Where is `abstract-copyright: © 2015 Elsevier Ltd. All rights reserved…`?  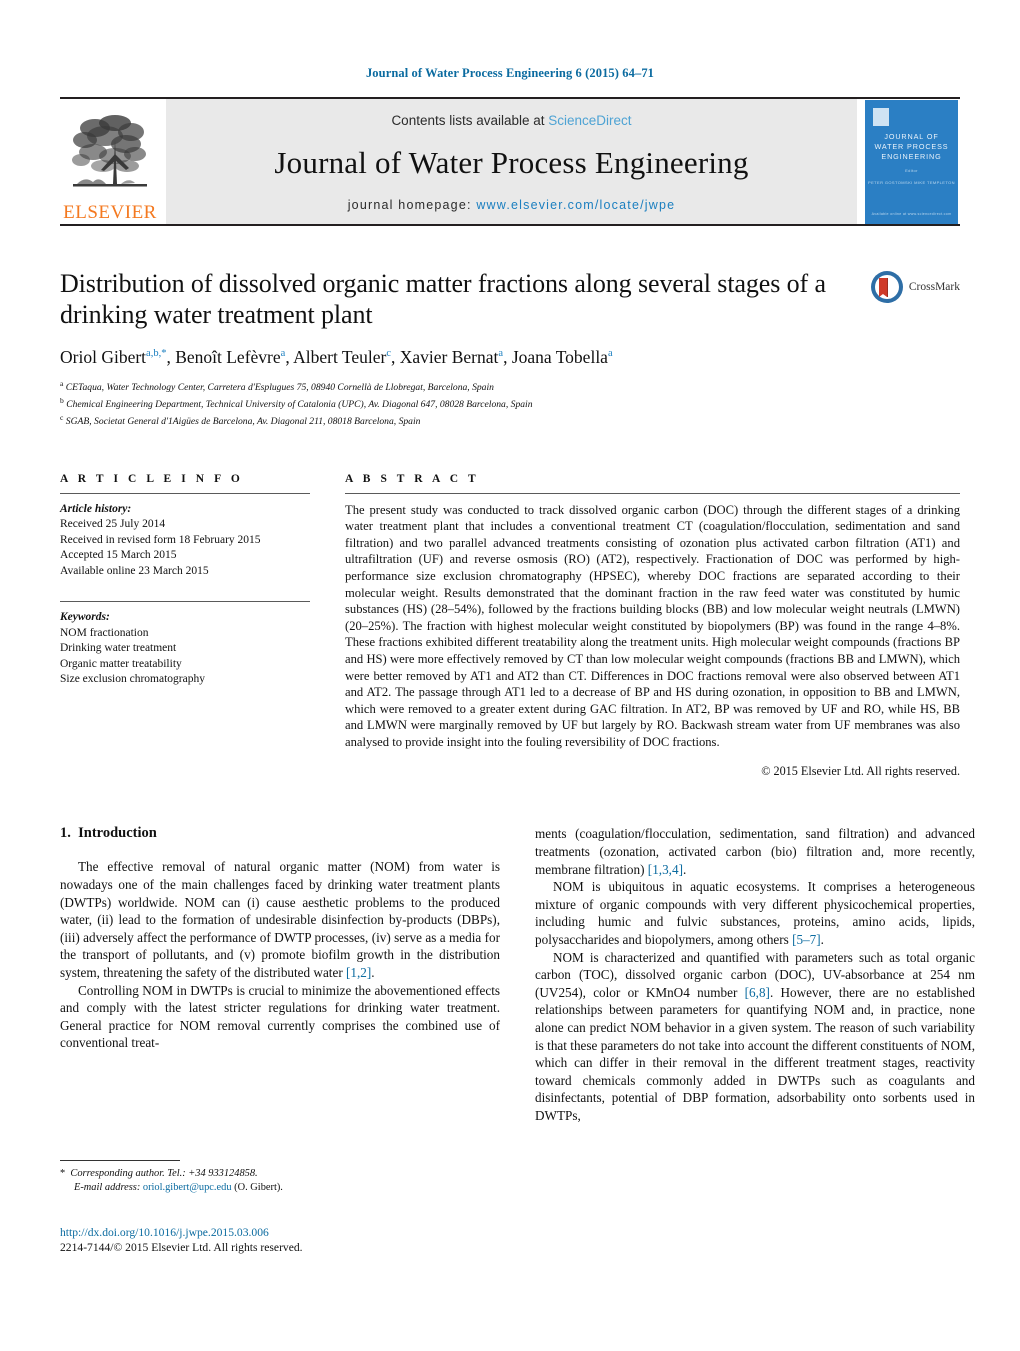 abstract-copyright: © 2015 Elsevier Ltd. All rights reserved… is located at coordinates (860, 771).